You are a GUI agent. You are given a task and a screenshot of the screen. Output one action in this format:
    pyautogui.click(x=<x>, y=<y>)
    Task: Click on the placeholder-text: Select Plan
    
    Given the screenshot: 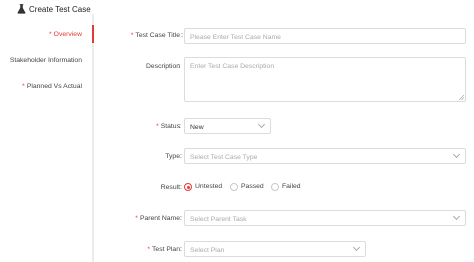 What is the action you would take?
    pyautogui.click(x=207, y=250)
    